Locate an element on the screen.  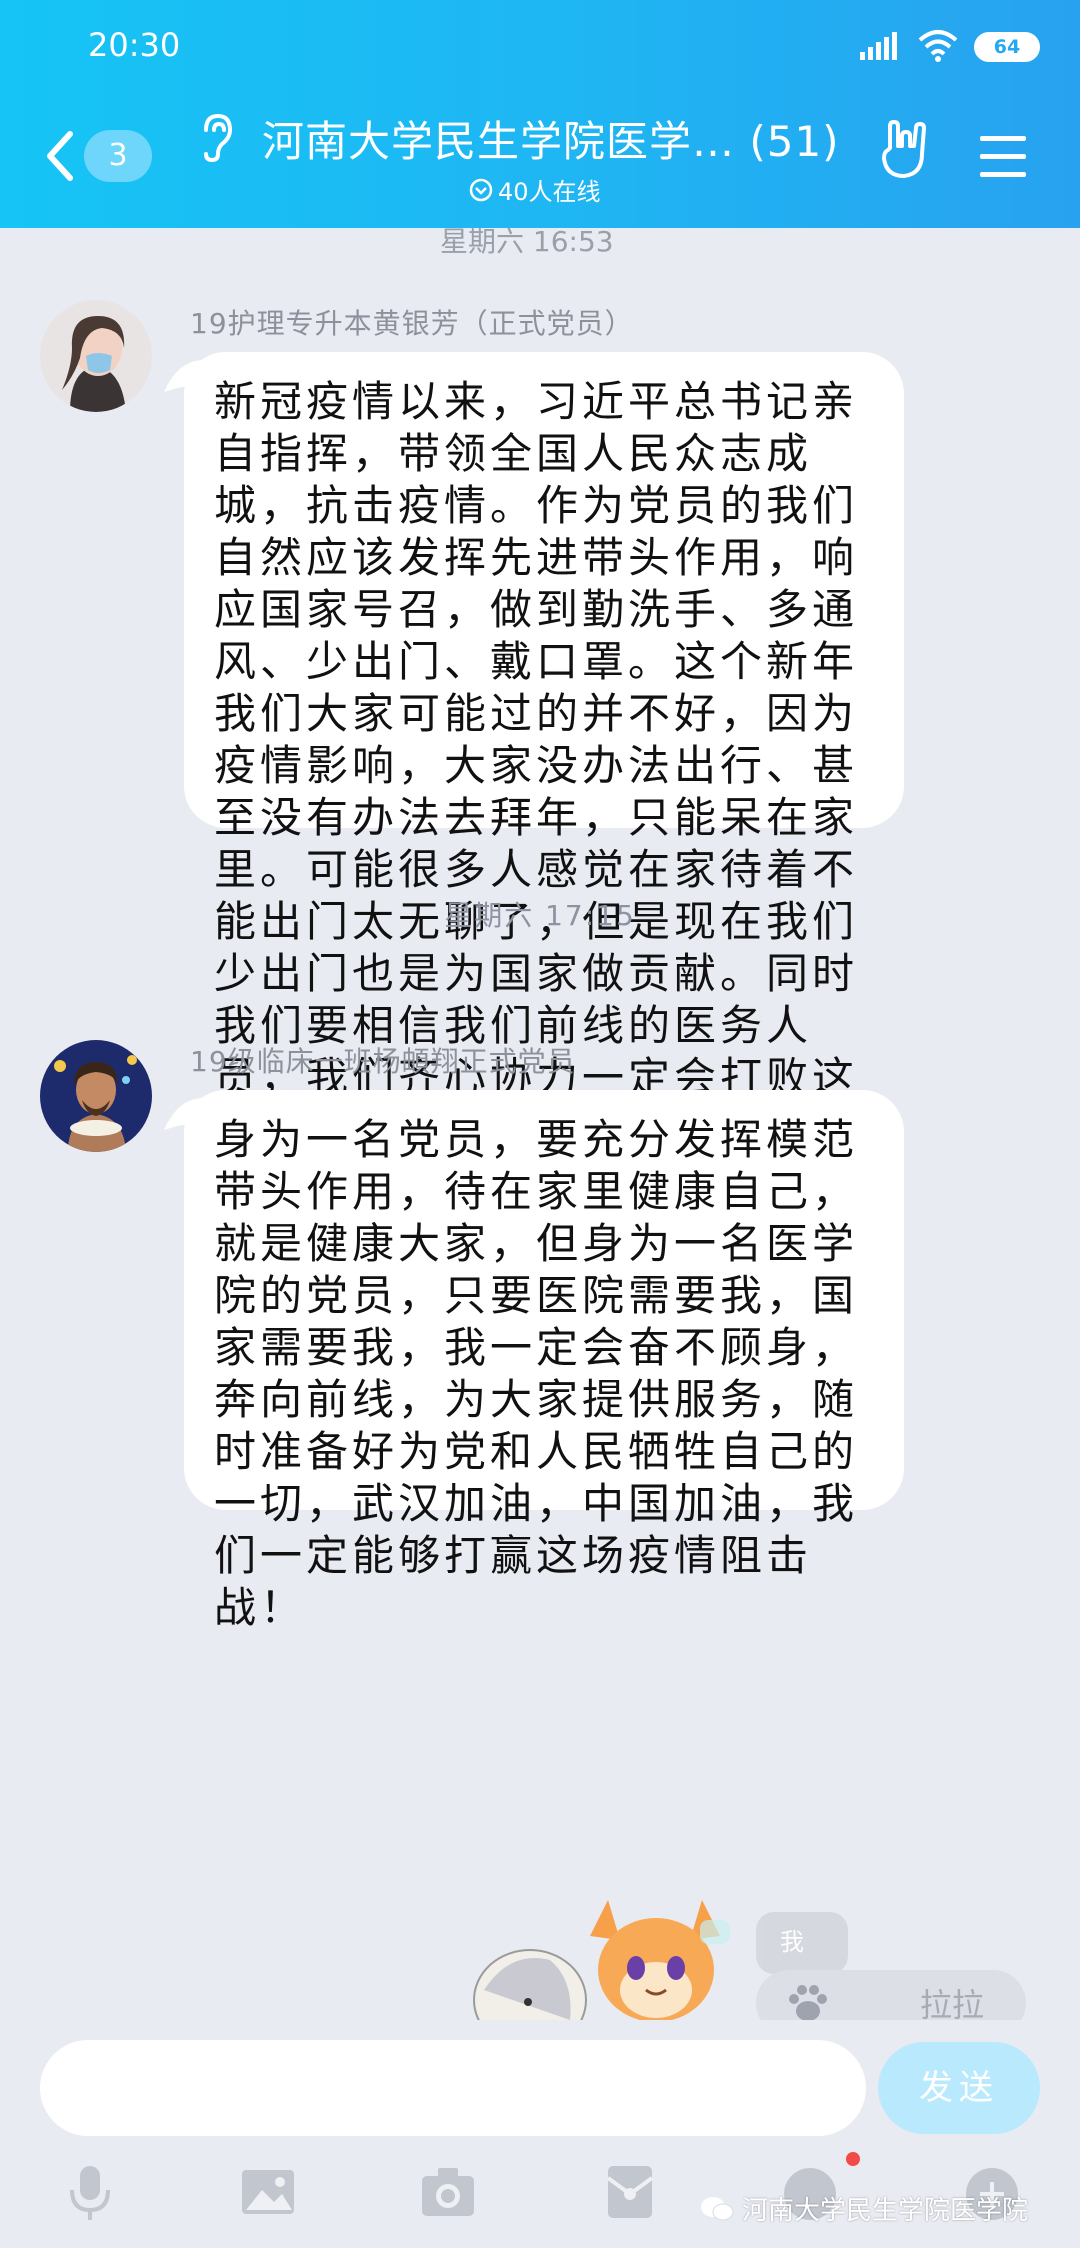
status-bar: 20:30 64 is located at coordinates (540, 47).